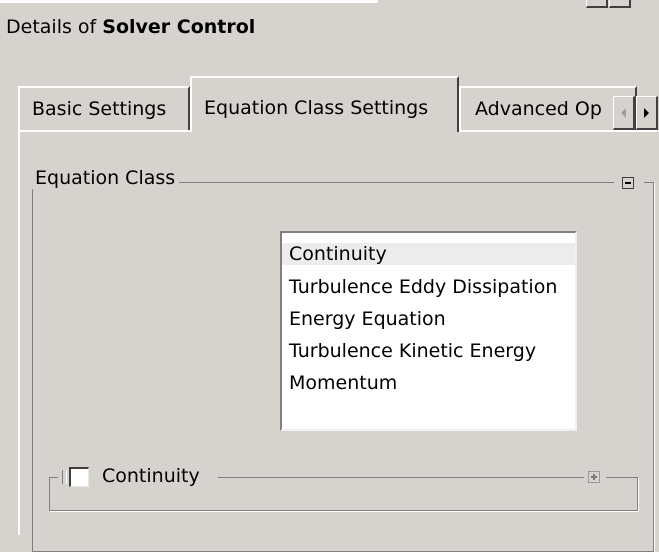  What do you see at coordinates (343, 383) in the screenshot?
I see `list-item: Momentum` at bounding box center [343, 383].